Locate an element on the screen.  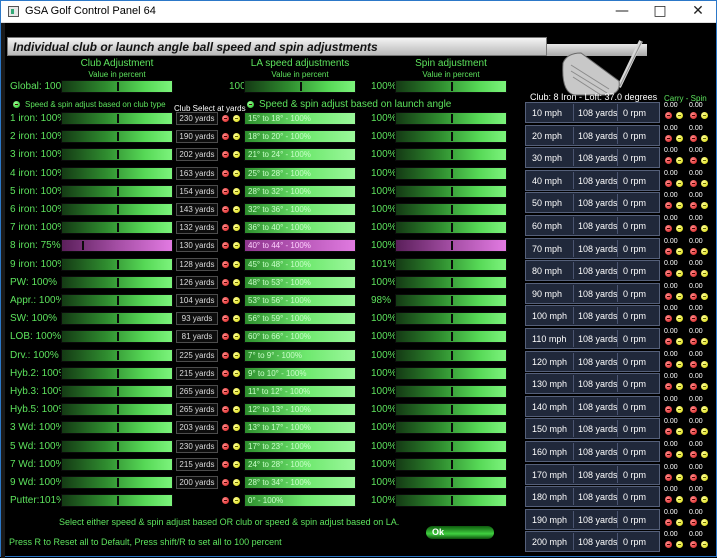
club-yards-field: 200 yards is located at coordinates (197, 482).